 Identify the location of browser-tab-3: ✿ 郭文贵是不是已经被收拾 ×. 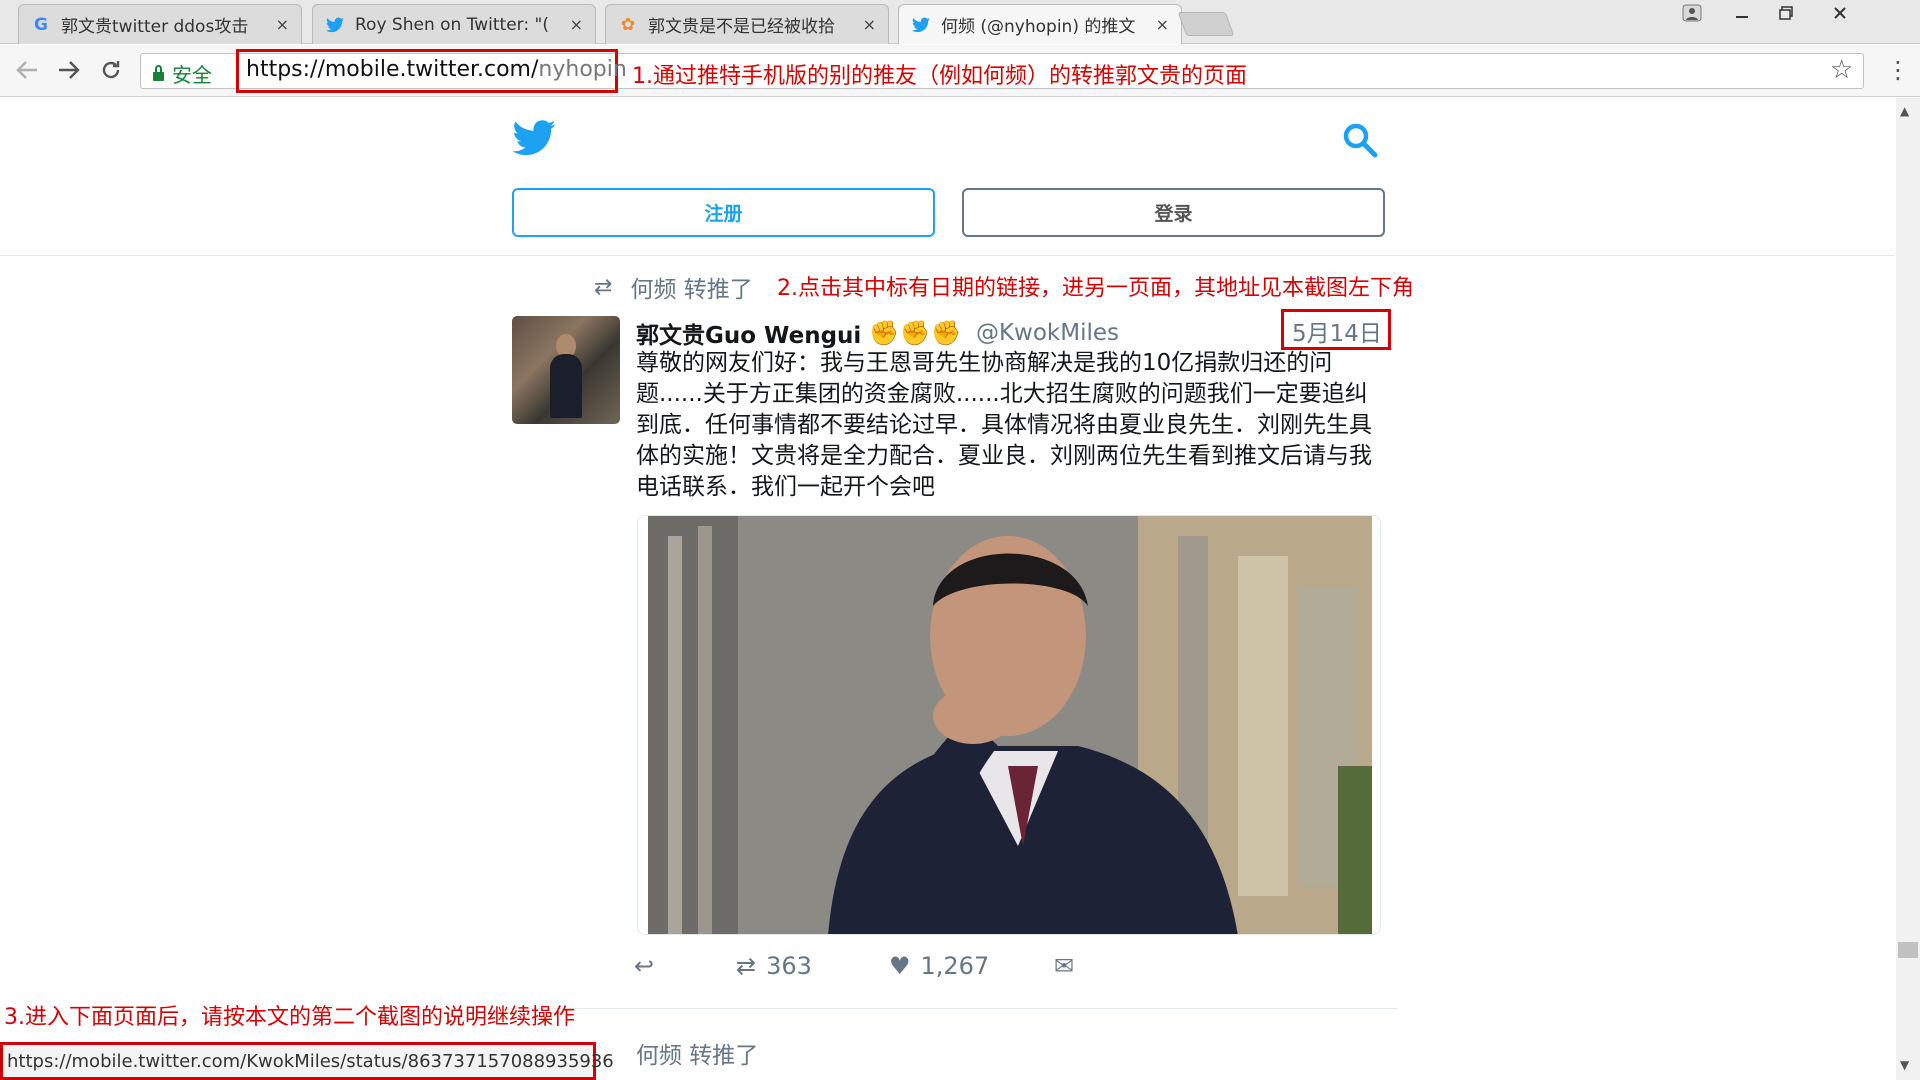
(747, 24).